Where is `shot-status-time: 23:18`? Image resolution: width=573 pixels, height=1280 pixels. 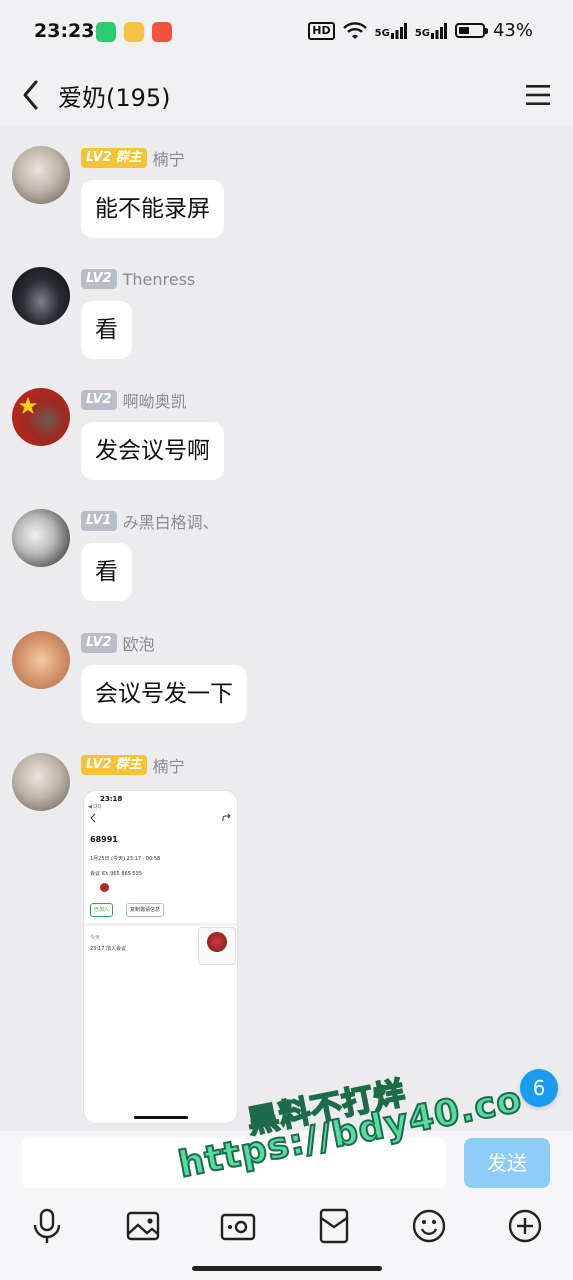 shot-status-time: 23:18 is located at coordinates (111, 799).